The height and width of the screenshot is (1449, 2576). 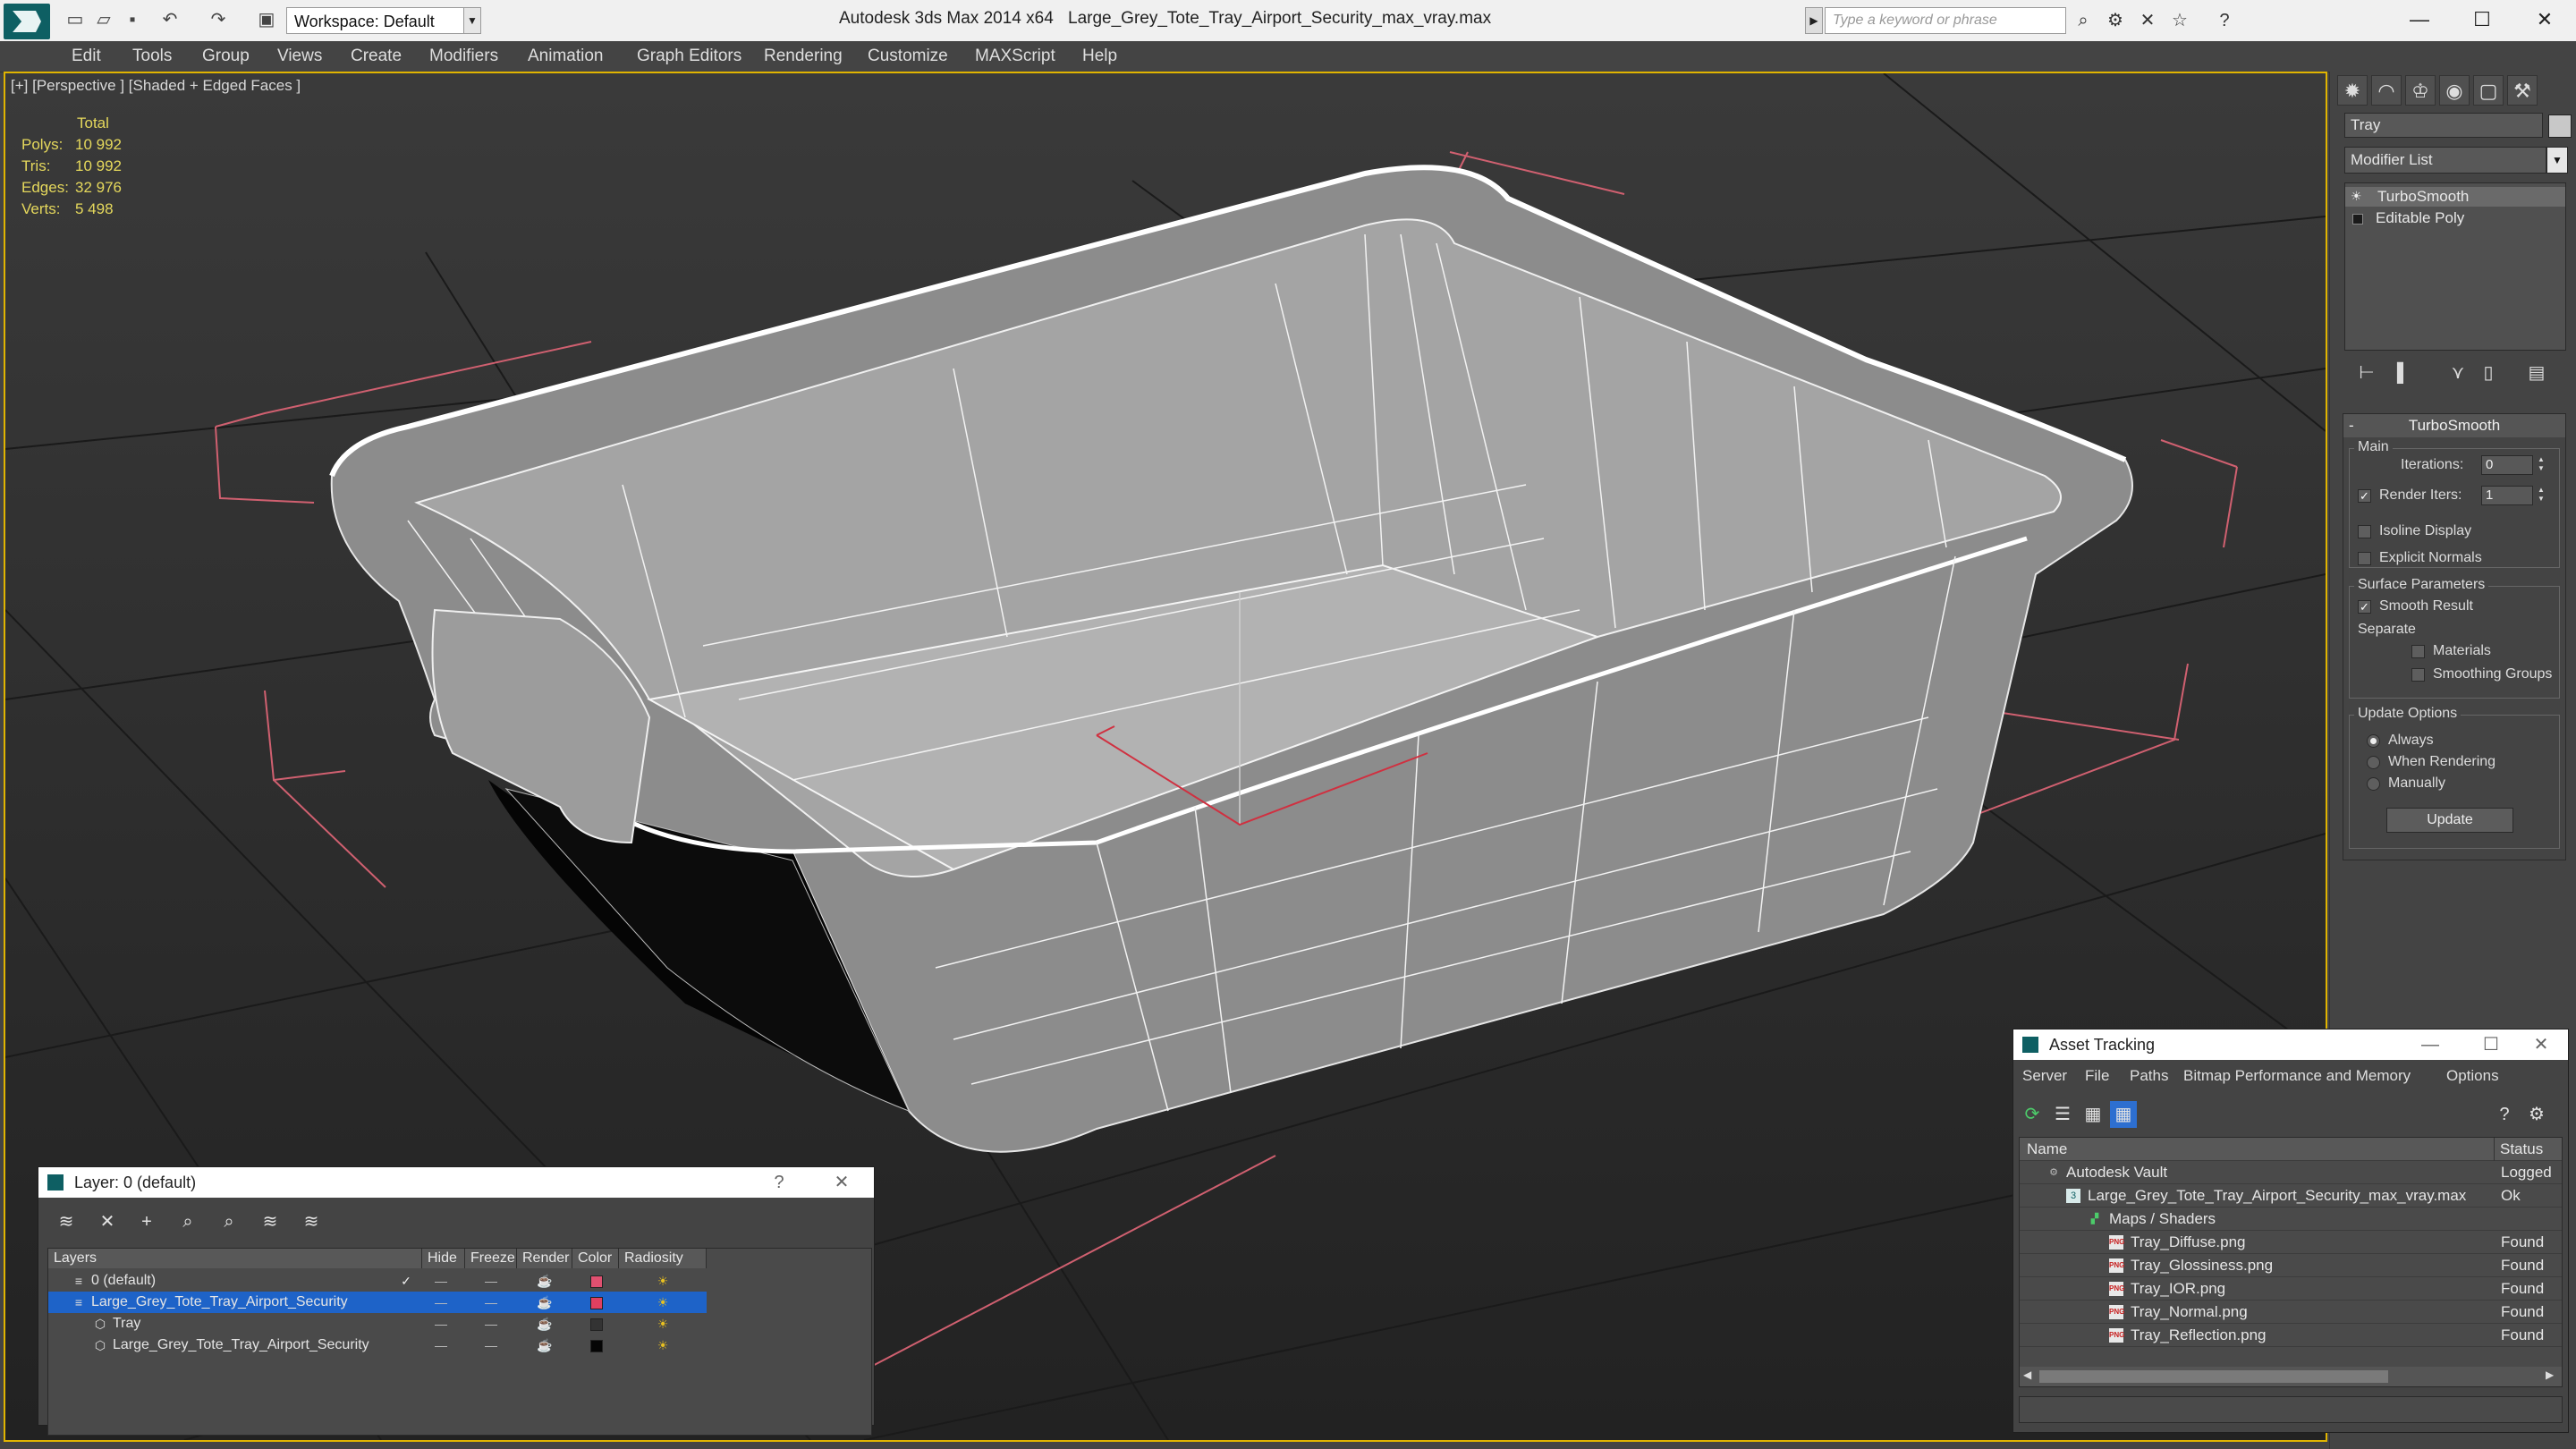 What do you see at coordinates (2149, 1076) in the screenshot?
I see `menu-paths: Paths` at bounding box center [2149, 1076].